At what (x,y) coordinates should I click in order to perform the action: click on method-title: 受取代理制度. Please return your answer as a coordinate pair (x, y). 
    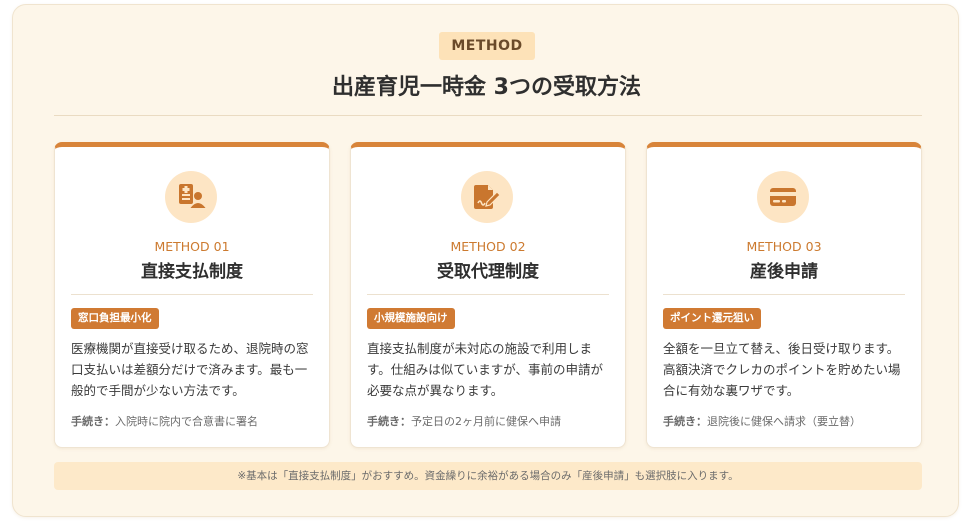
    Looking at the image, I should click on (488, 272).